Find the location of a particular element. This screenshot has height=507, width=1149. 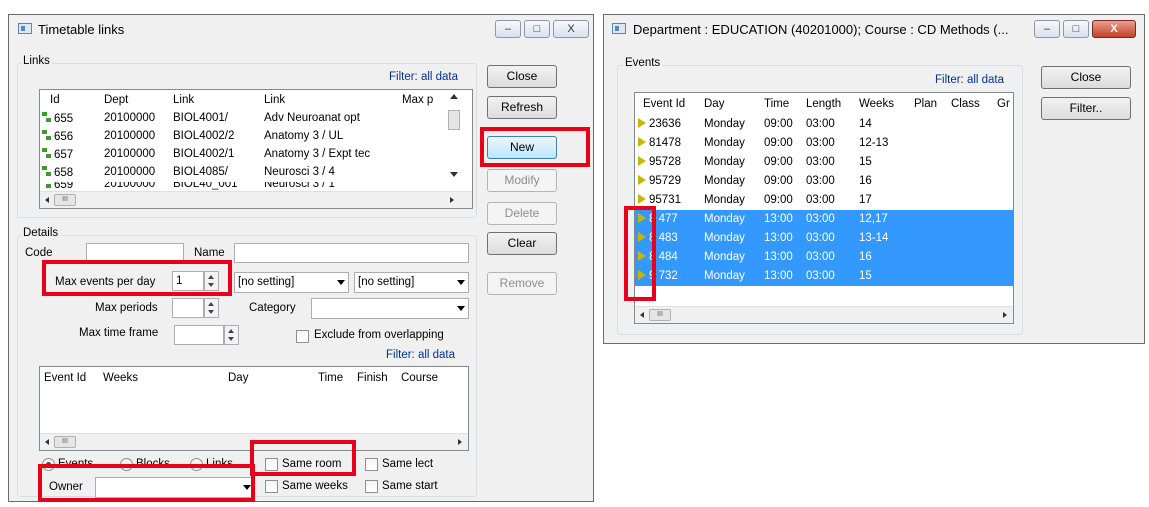

exclude-overlapping-checkbox is located at coordinates (302, 336).